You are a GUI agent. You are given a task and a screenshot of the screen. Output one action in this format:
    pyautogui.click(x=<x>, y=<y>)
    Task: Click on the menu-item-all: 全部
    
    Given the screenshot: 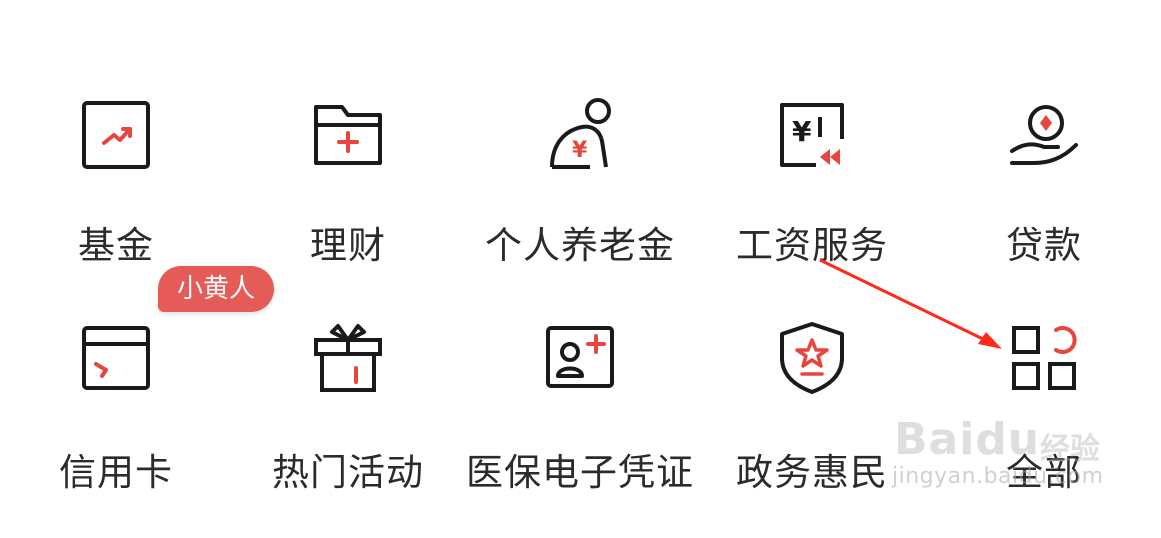 What is the action you would take?
    pyautogui.click(x=1044, y=428)
    